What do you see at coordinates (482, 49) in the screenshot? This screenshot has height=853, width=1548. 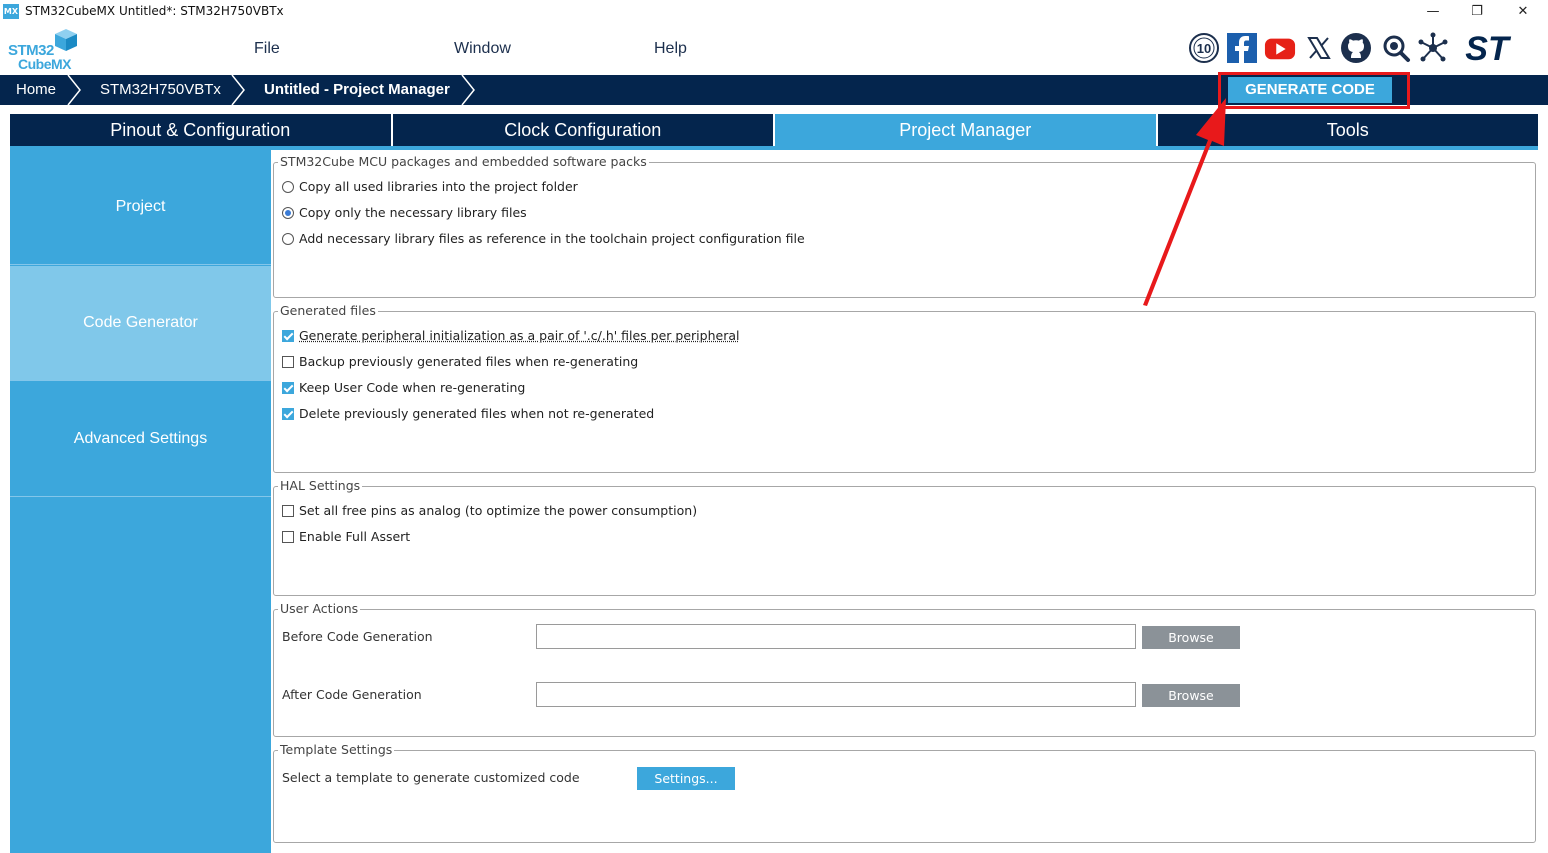 I see `menu-window: Window` at bounding box center [482, 49].